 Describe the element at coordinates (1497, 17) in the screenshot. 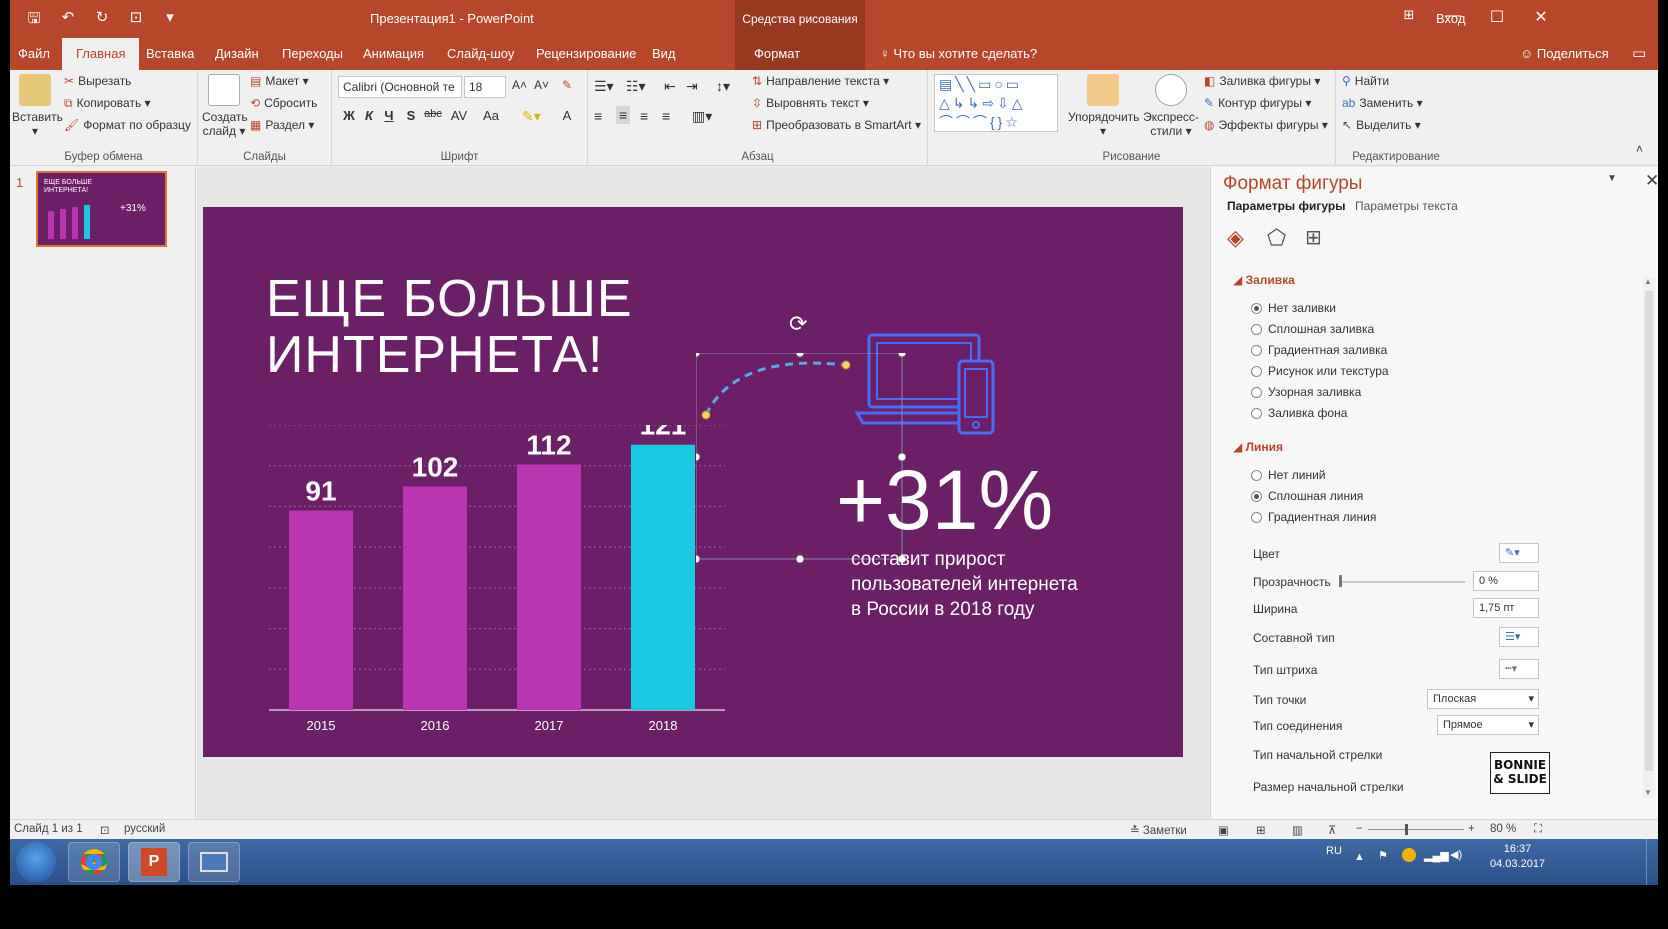

I see `maximize-button: ☐` at that location.